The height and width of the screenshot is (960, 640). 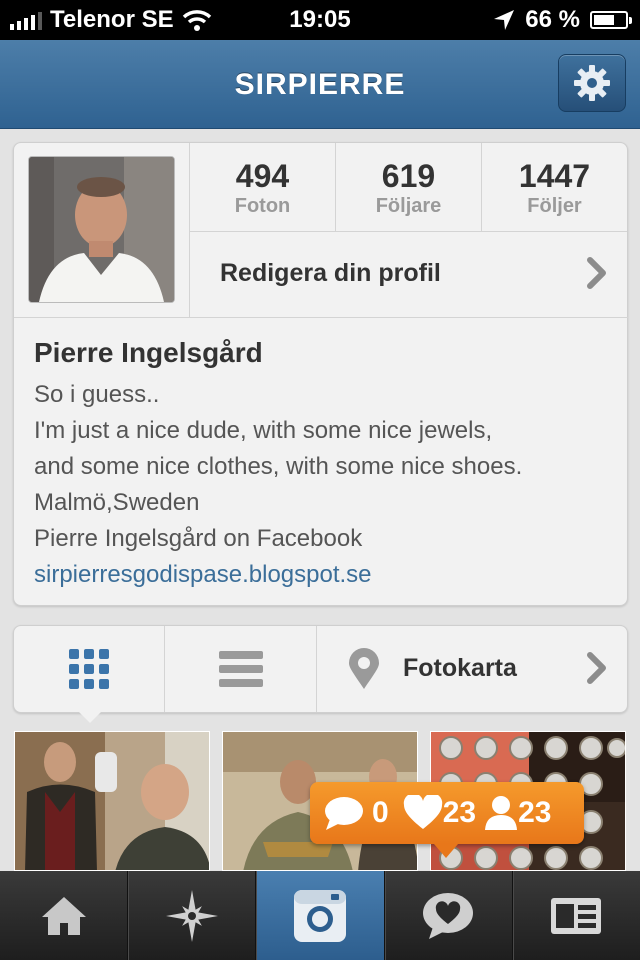 I want to click on profile-card-icon, so click(x=576, y=915).